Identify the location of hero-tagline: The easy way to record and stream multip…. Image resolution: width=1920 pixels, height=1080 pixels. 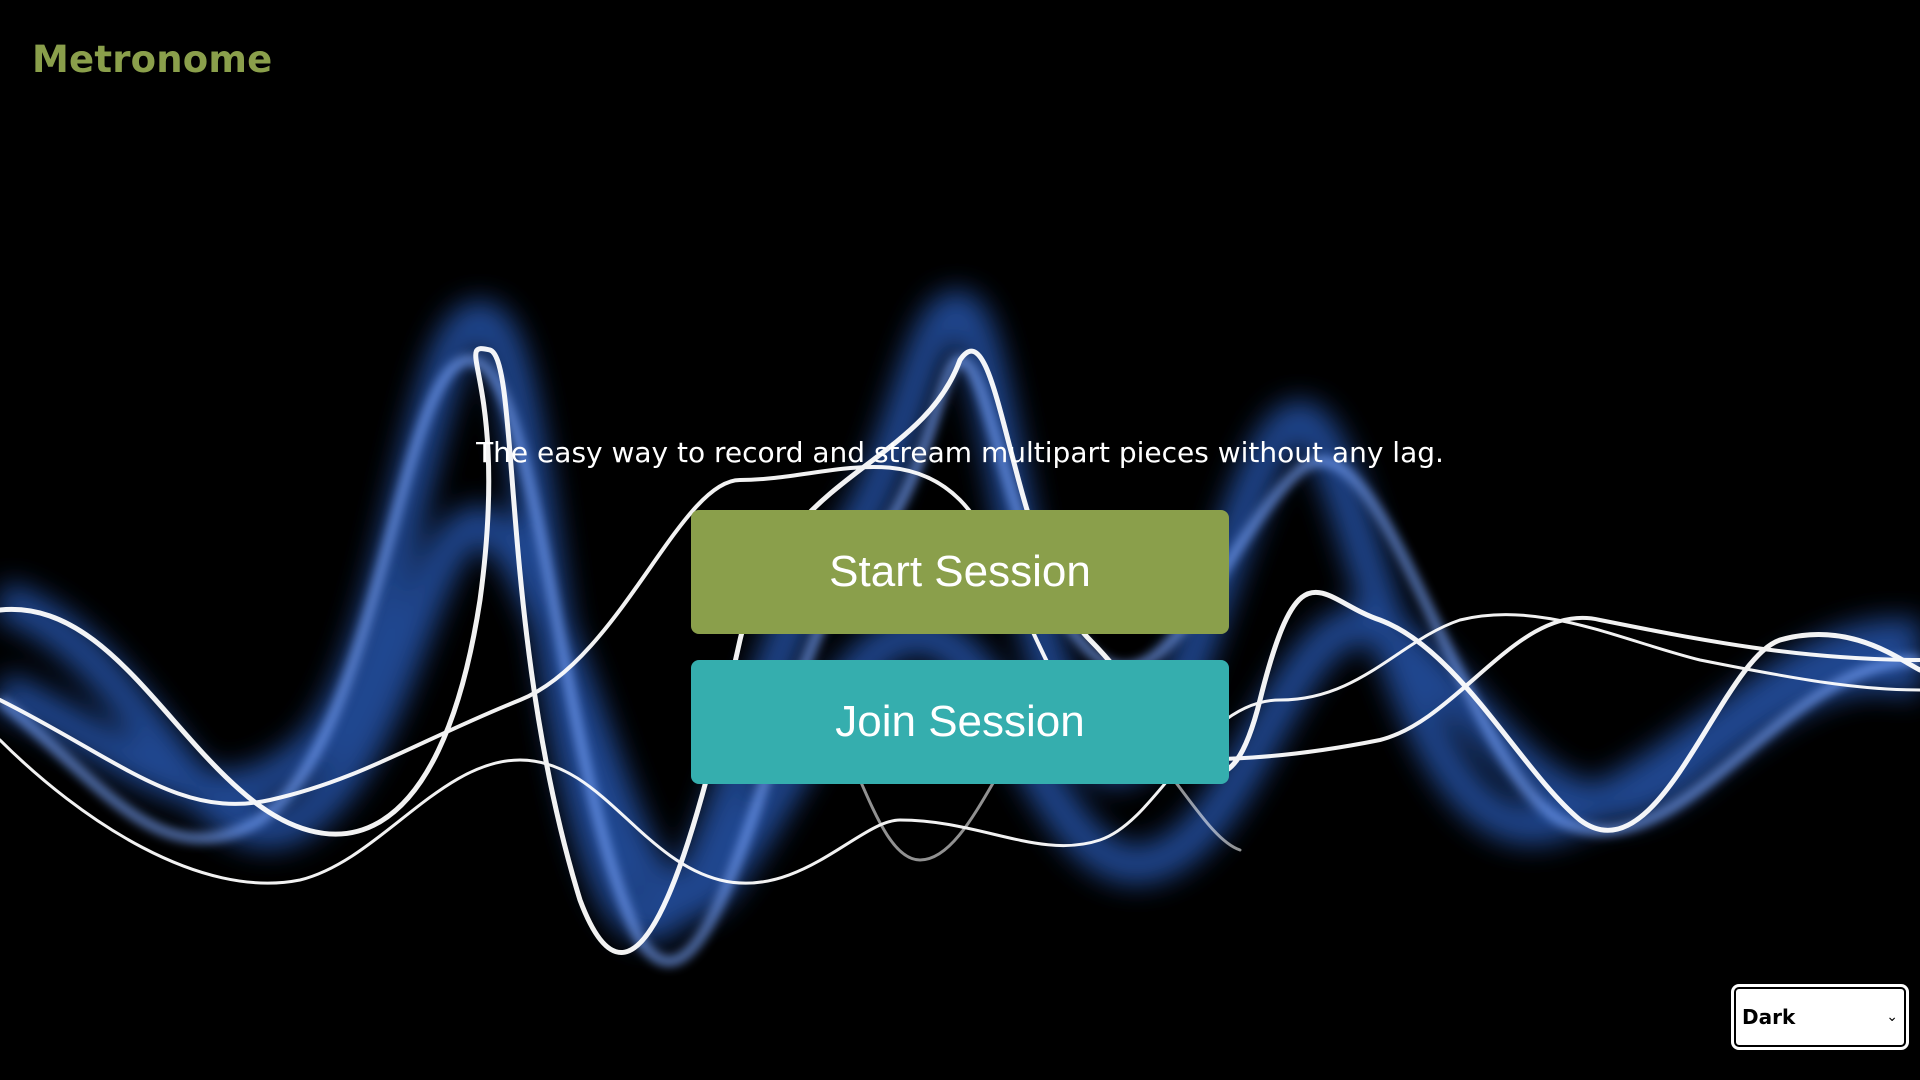
(960, 452).